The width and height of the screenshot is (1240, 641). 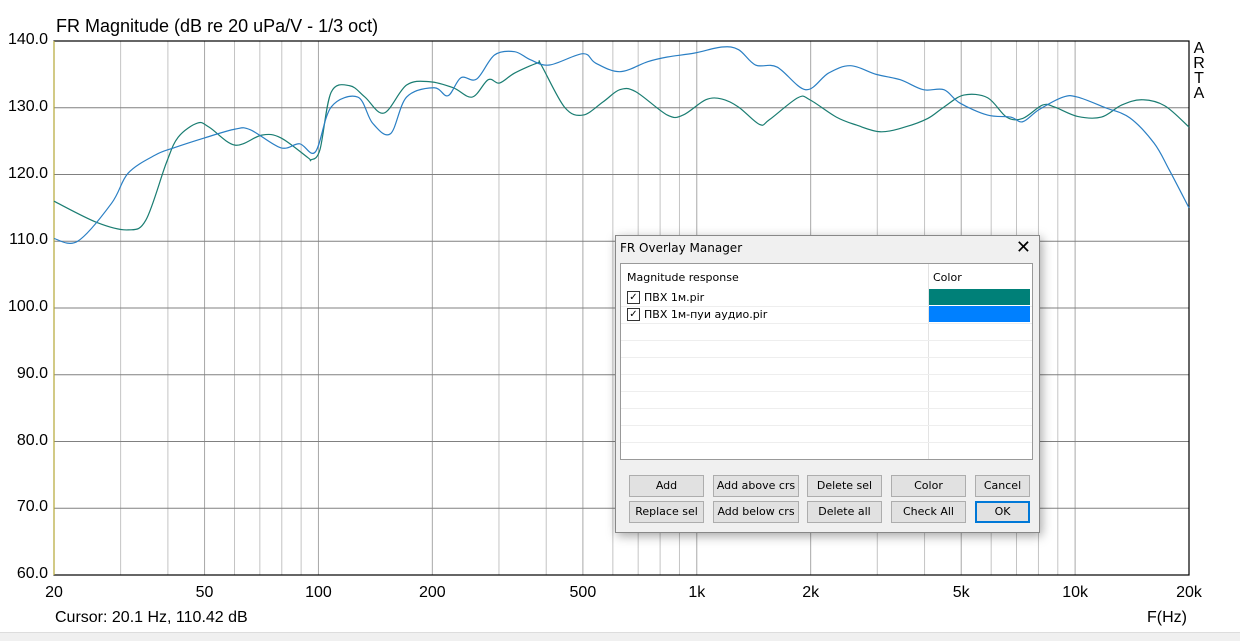 I want to click on y-tick-label: 60.0, so click(x=32, y=573).